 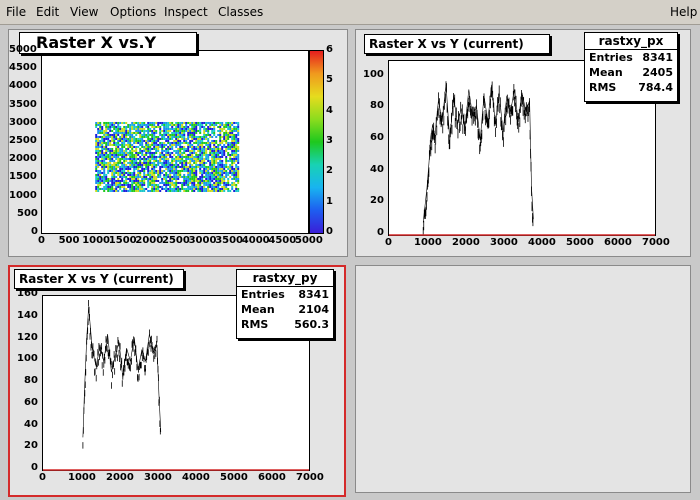 What do you see at coordinates (133, 12) in the screenshot?
I see `menu-options: Options` at bounding box center [133, 12].